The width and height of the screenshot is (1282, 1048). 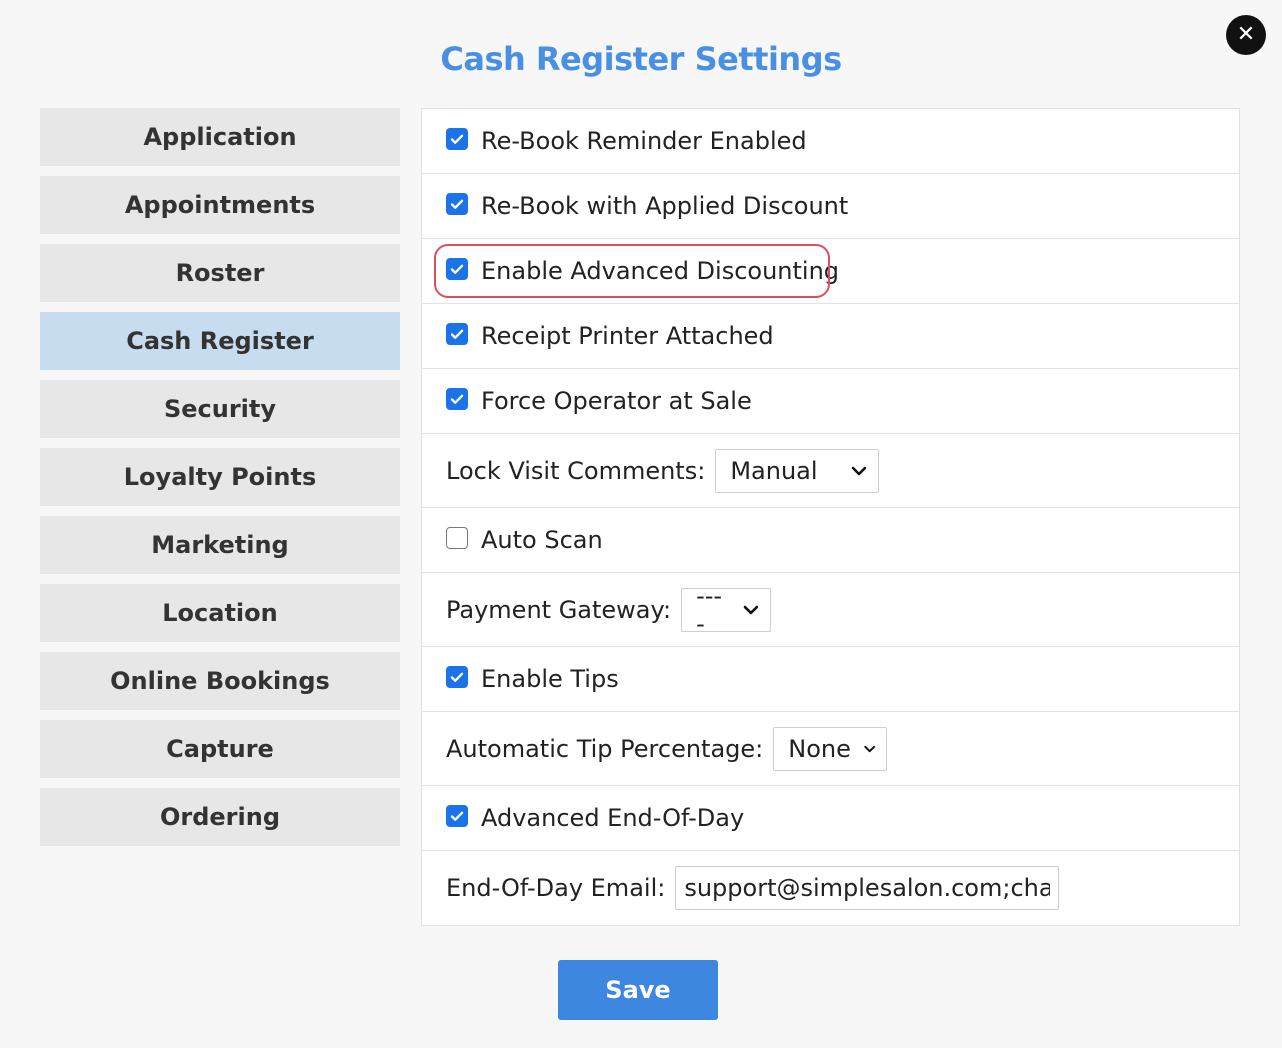 I want to click on setting-row-payment-gateway: Payment Gateway: ----, so click(x=830, y=610).